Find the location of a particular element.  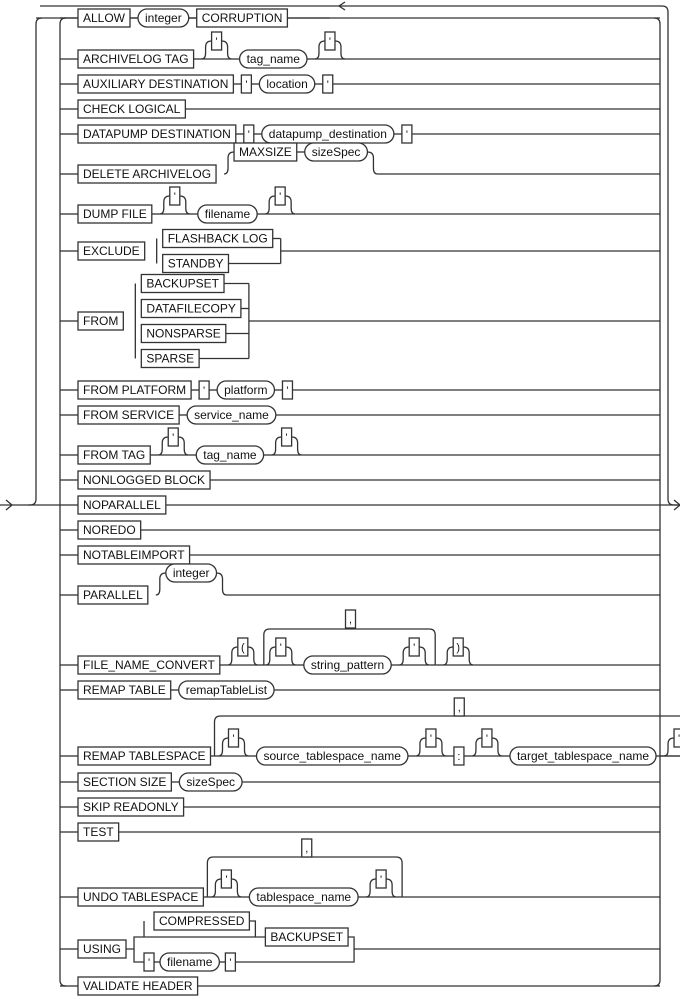

remap-table-keyword-label: REMAP TABLE is located at coordinates (124, 690).